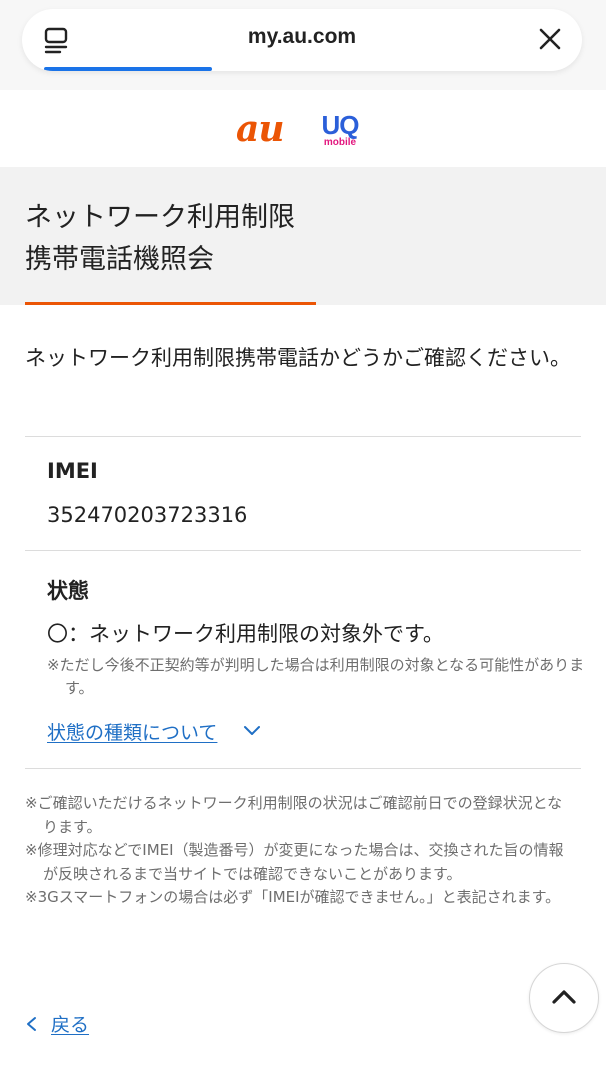 The width and height of the screenshot is (606, 1080). What do you see at coordinates (70, 1025) in the screenshot?
I see `back-link-label: 戻る` at bounding box center [70, 1025].